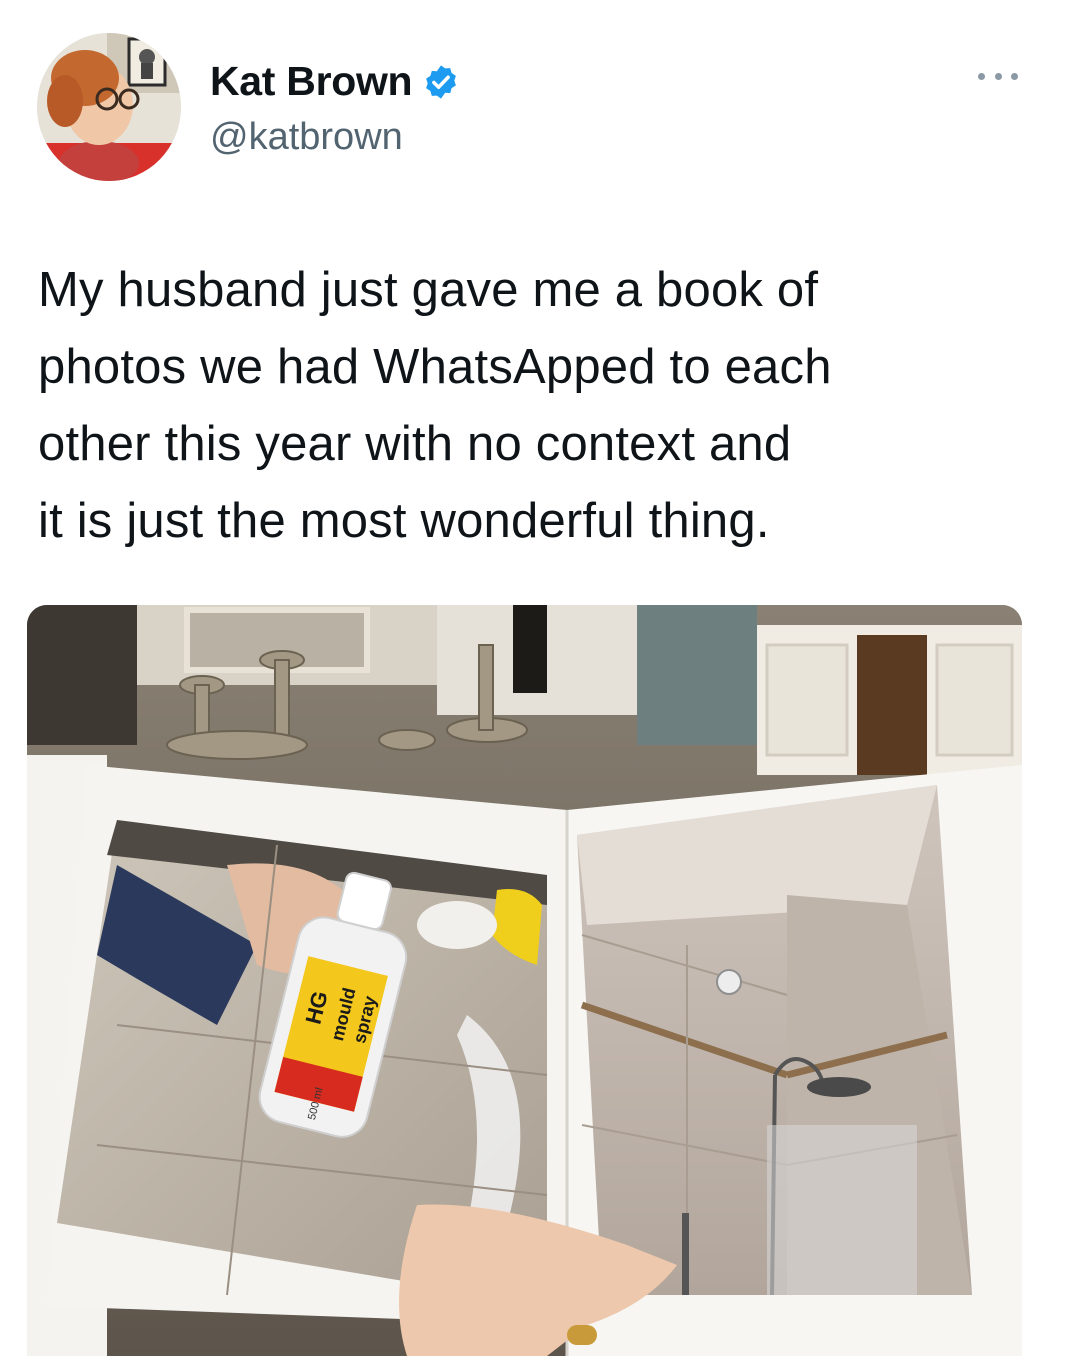 The height and width of the screenshot is (1356, 1085). What do you see at coordinates (441, 82) in the screenshot?
I see `verified-badge-icon` at bounding box center [441, 82].